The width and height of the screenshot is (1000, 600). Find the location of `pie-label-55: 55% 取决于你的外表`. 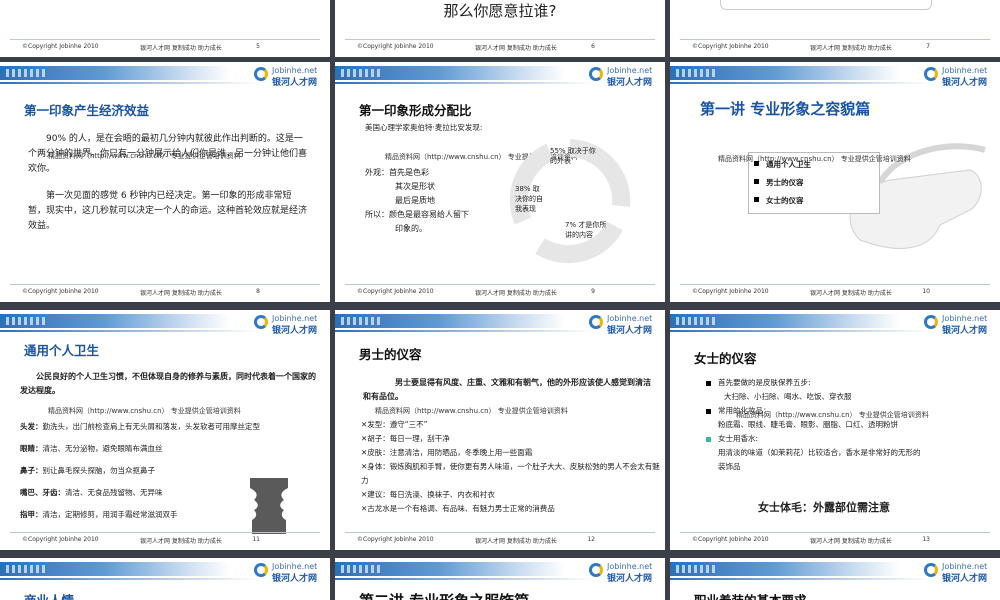

pie-label-55: 55% 取决于你的外表 is located at coordinates (573, 156).